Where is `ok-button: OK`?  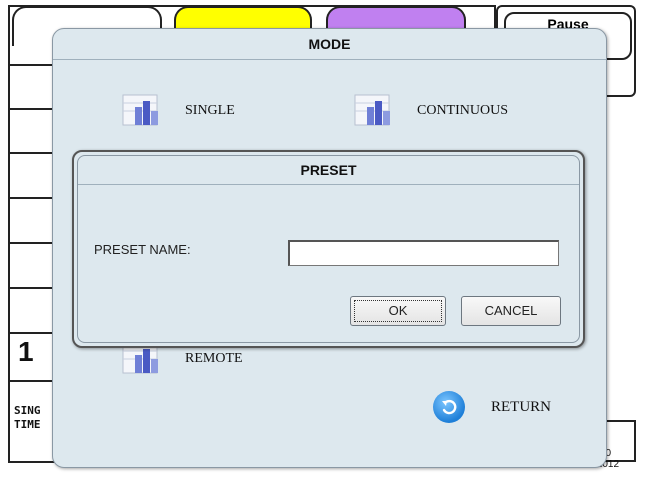
ok-button: OK is located at coordinates (398, 311).